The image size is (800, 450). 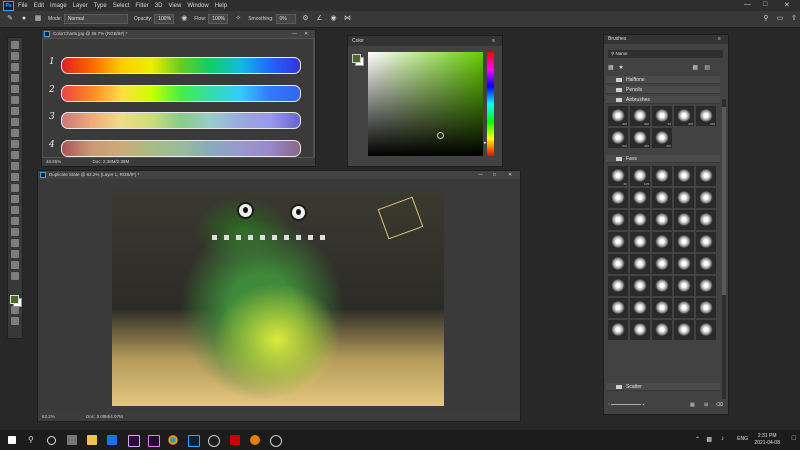 What do you see at coordinates (214, 441) in the screenshot?
I see `clock-app-icon` at bounding box center [214, 441].